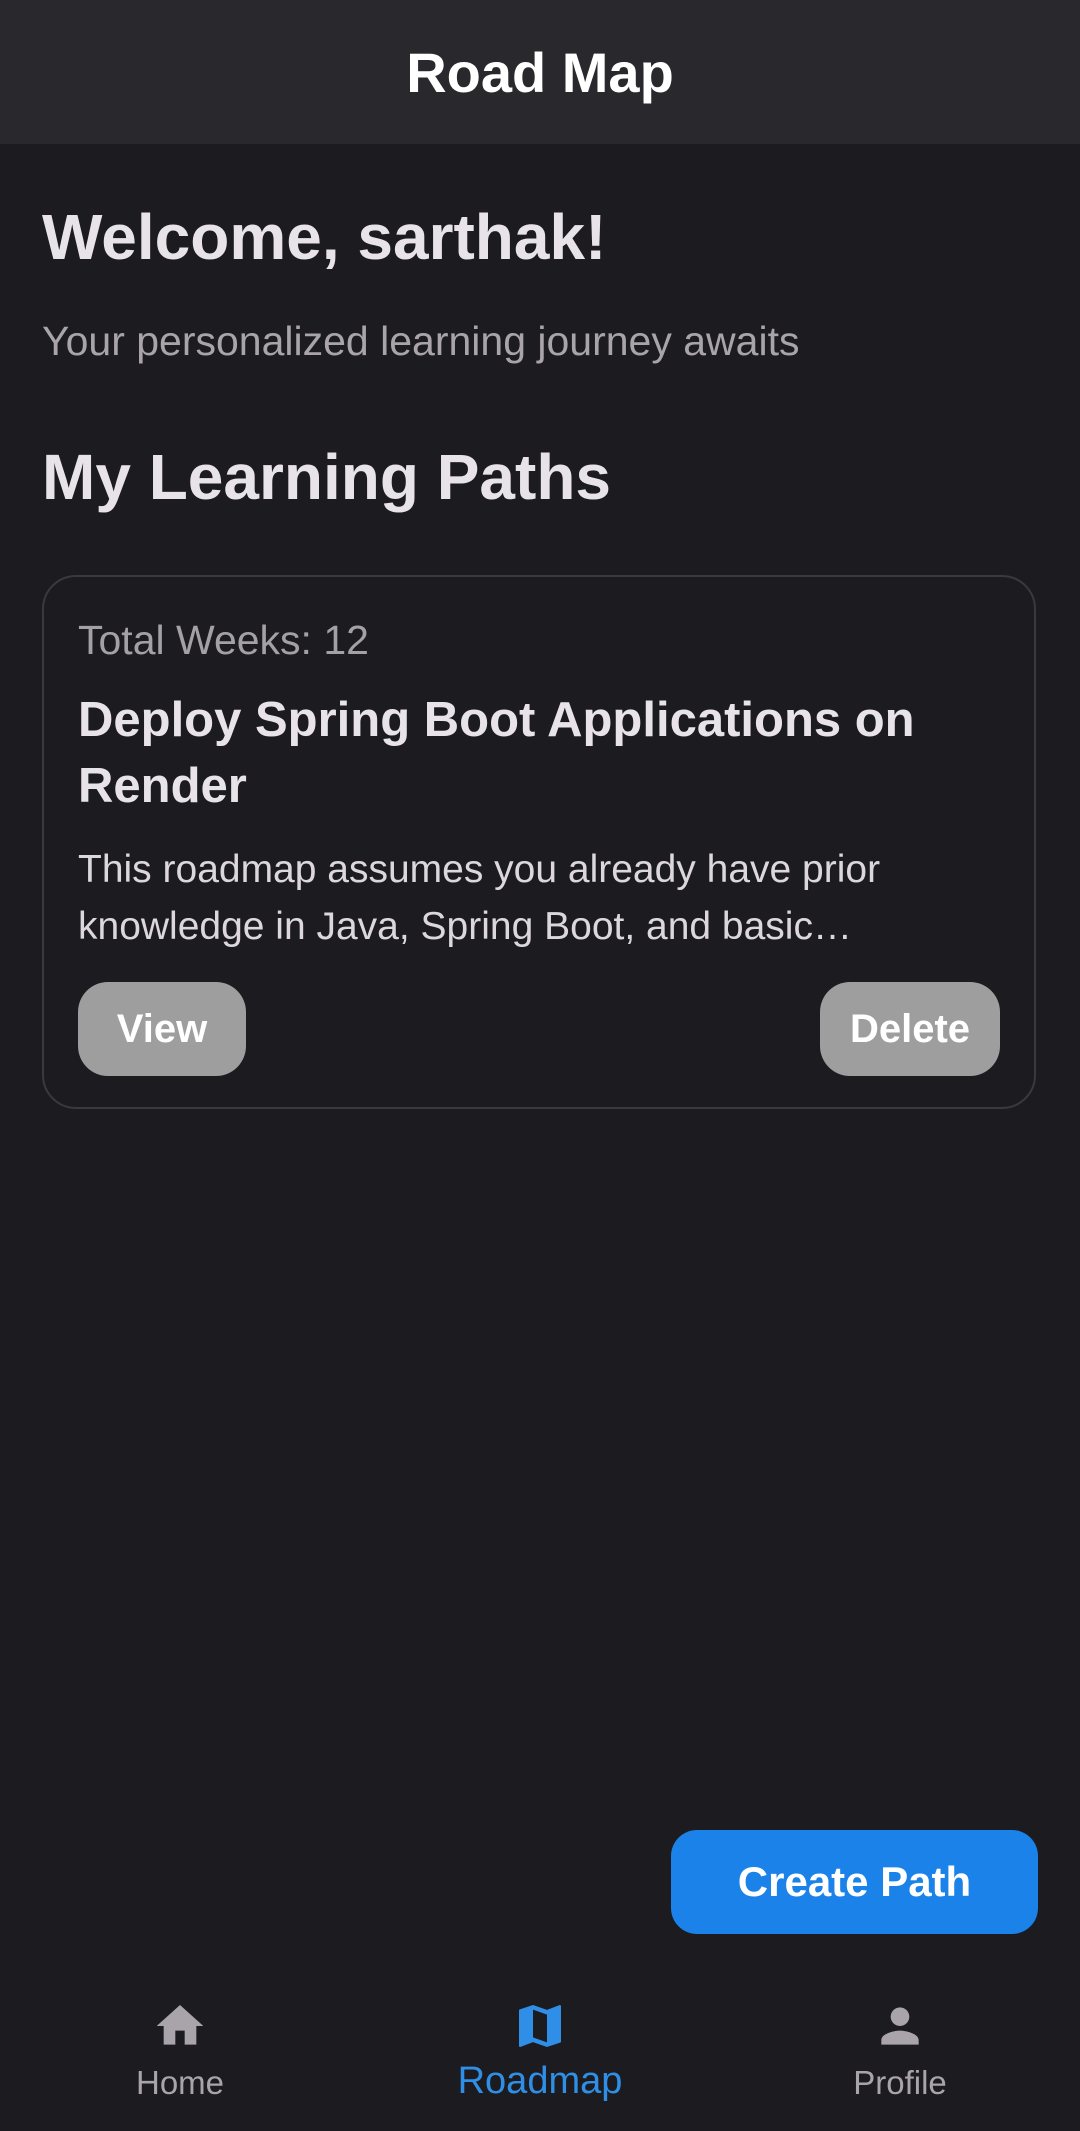 The height and width of the screenshot is (2131, 1080). Describe the element at coordinates (900, 2082) in the screenshot. I see `nav-label-profile: Profile` at that location.